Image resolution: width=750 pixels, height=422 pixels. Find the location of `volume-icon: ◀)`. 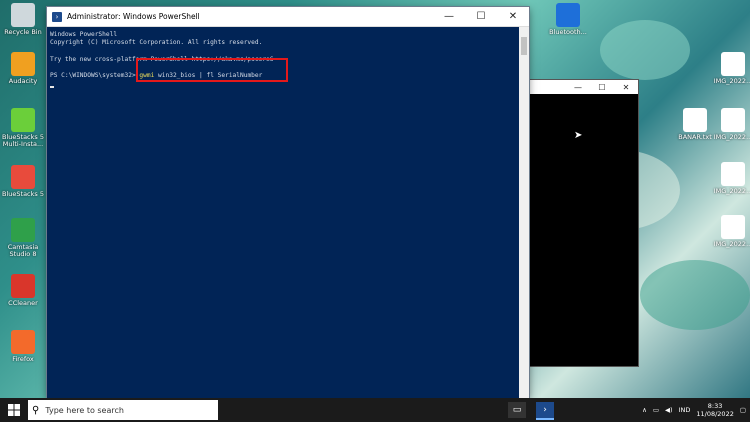

volume-icon: ◀) is located at coordinates (669, 410).